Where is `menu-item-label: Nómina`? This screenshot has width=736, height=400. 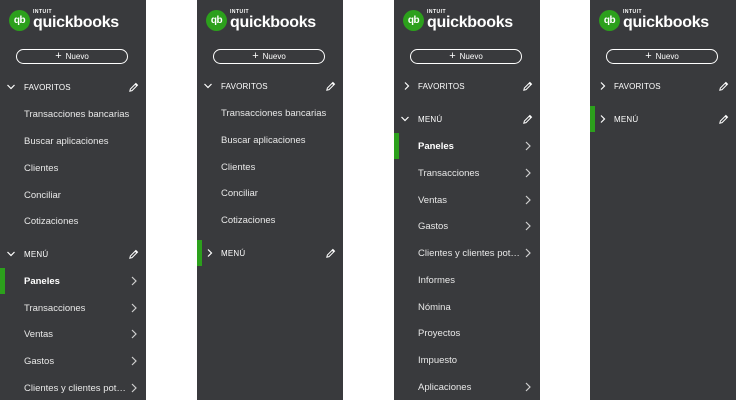 menu-item-label: Nómina is located at coordinates (434, 307).